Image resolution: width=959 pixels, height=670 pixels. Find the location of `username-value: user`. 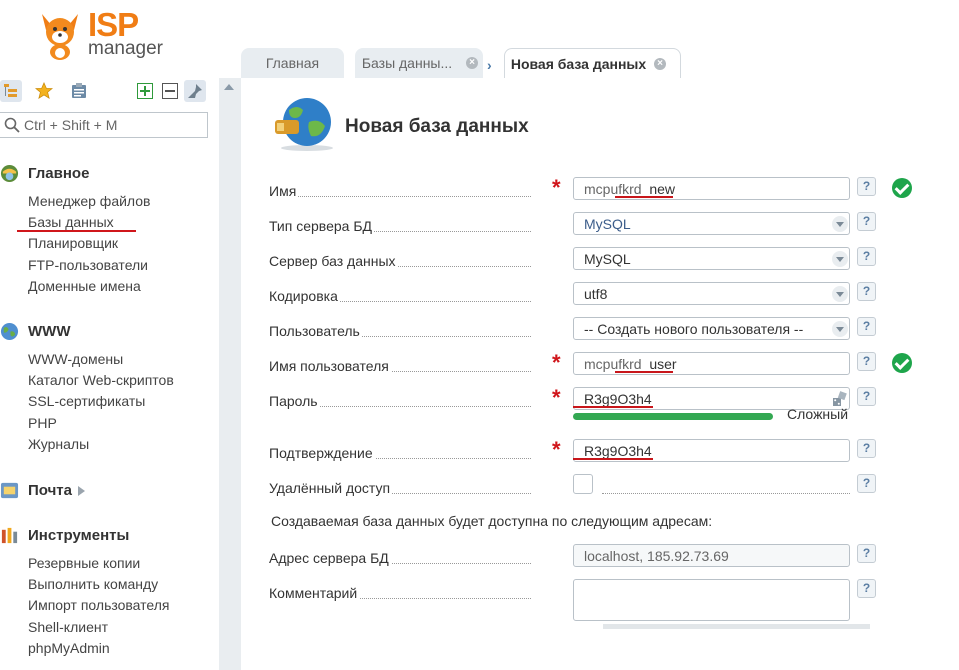

username-value: user is located at coordinates (663, 364).